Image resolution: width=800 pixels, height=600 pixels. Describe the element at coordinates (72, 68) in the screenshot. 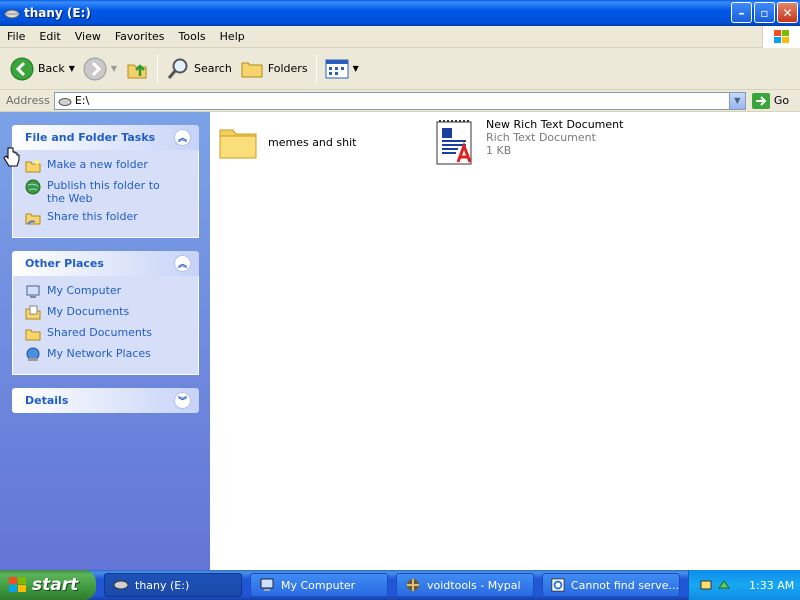

I see `back-dropdown-icon: ▼` at that location.